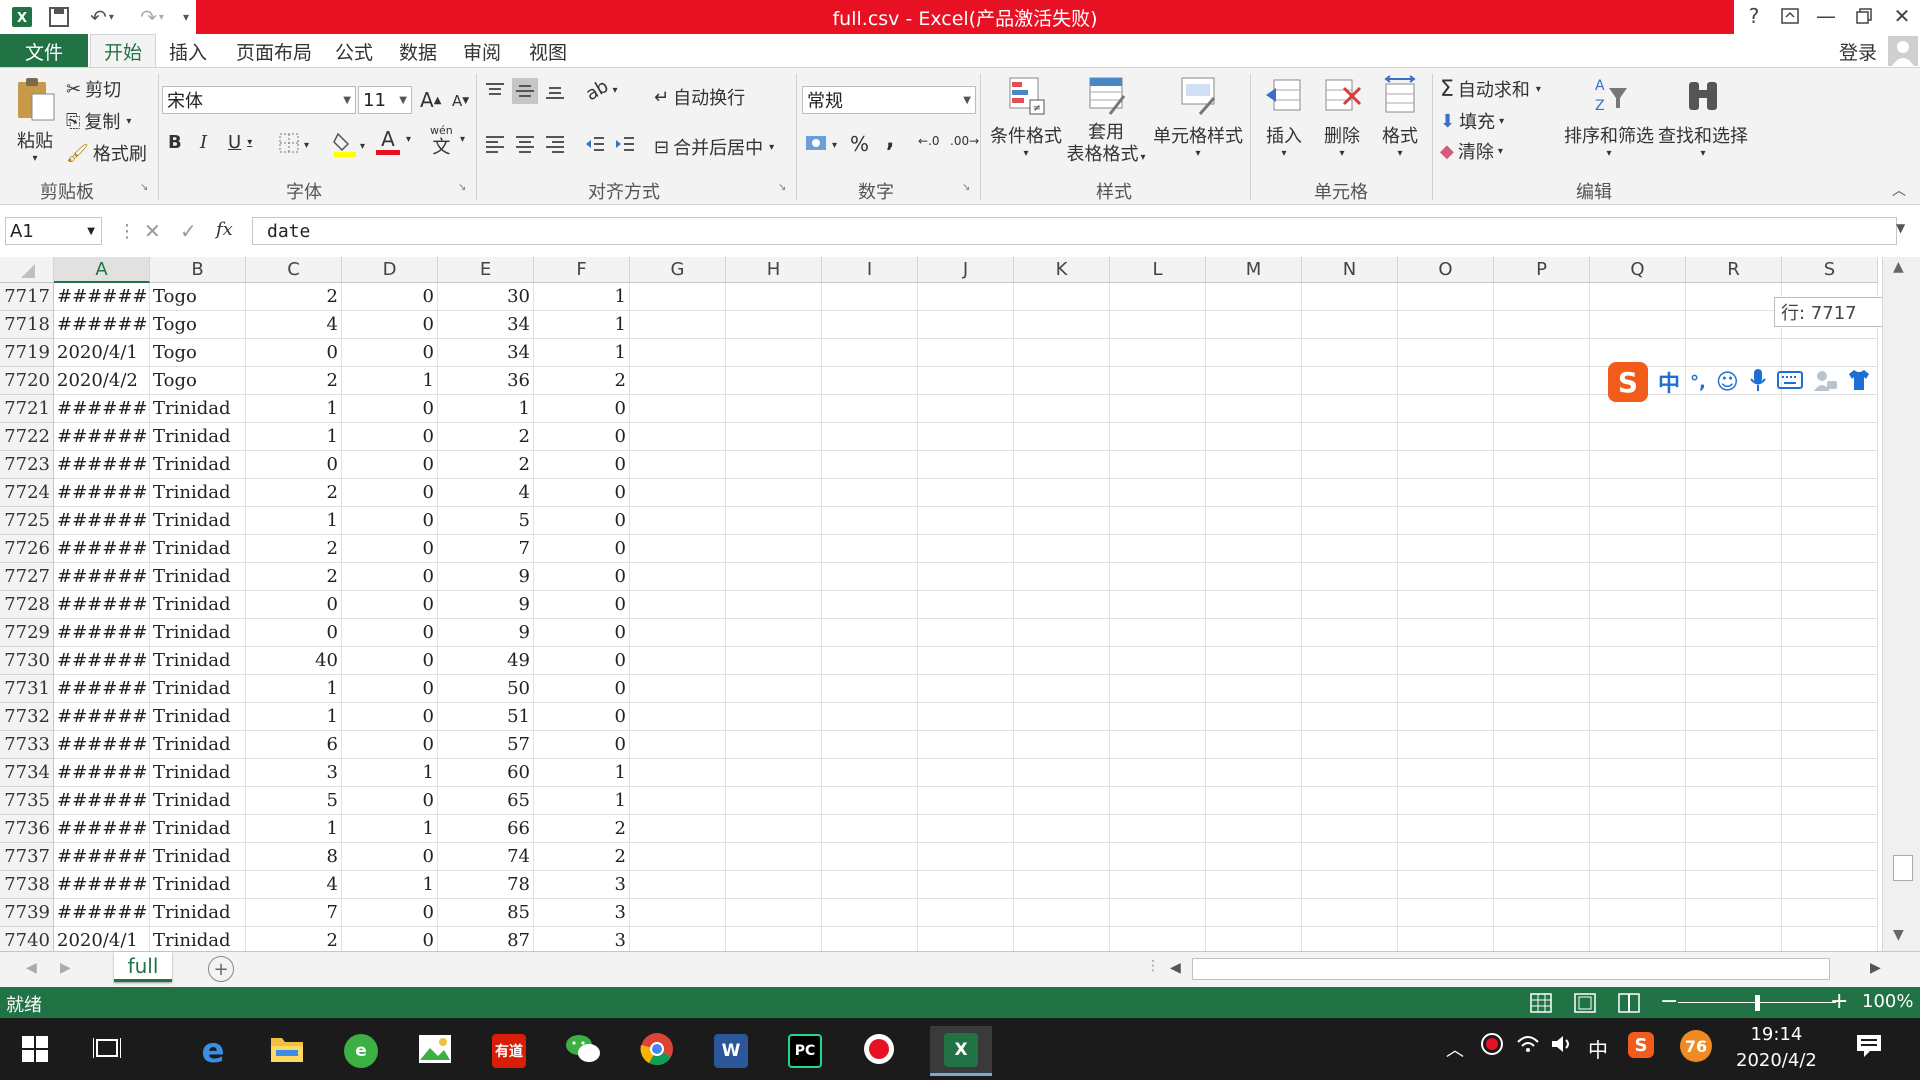 The image size is (1920, 1080). What do you see at coordinates (198, 857) in the screenshot?
I see `cell-b: Trinidad` at bounding box center [198, 857].